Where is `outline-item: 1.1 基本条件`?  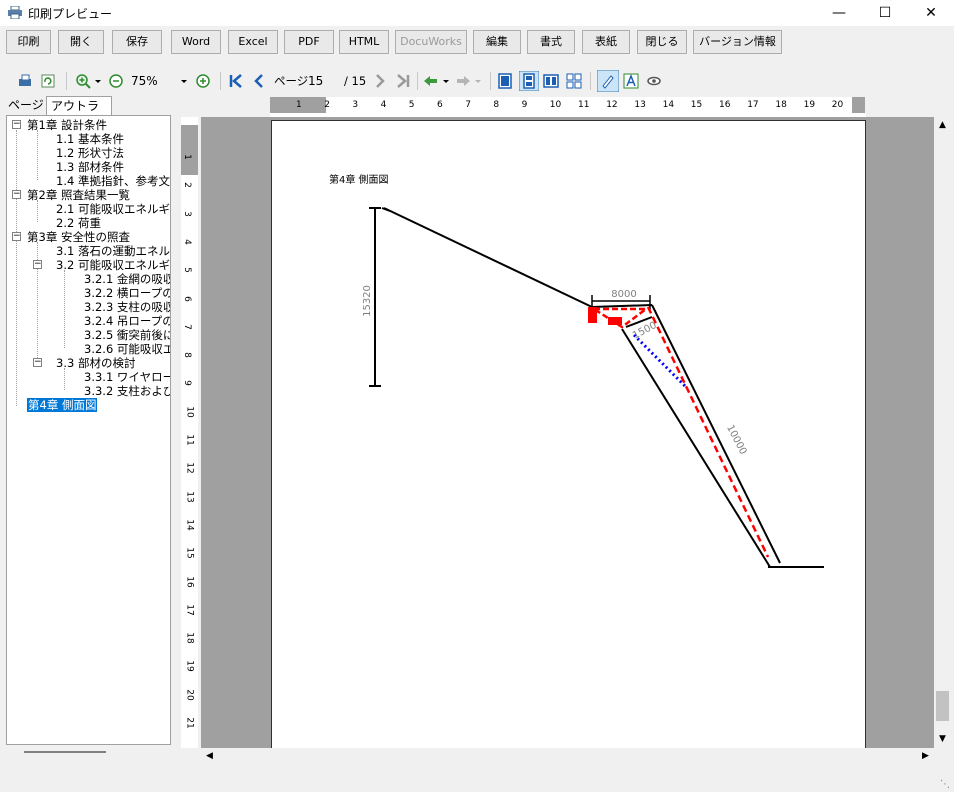
outline-item: 1.1 基本条件 is located at coordinates (90, 139).